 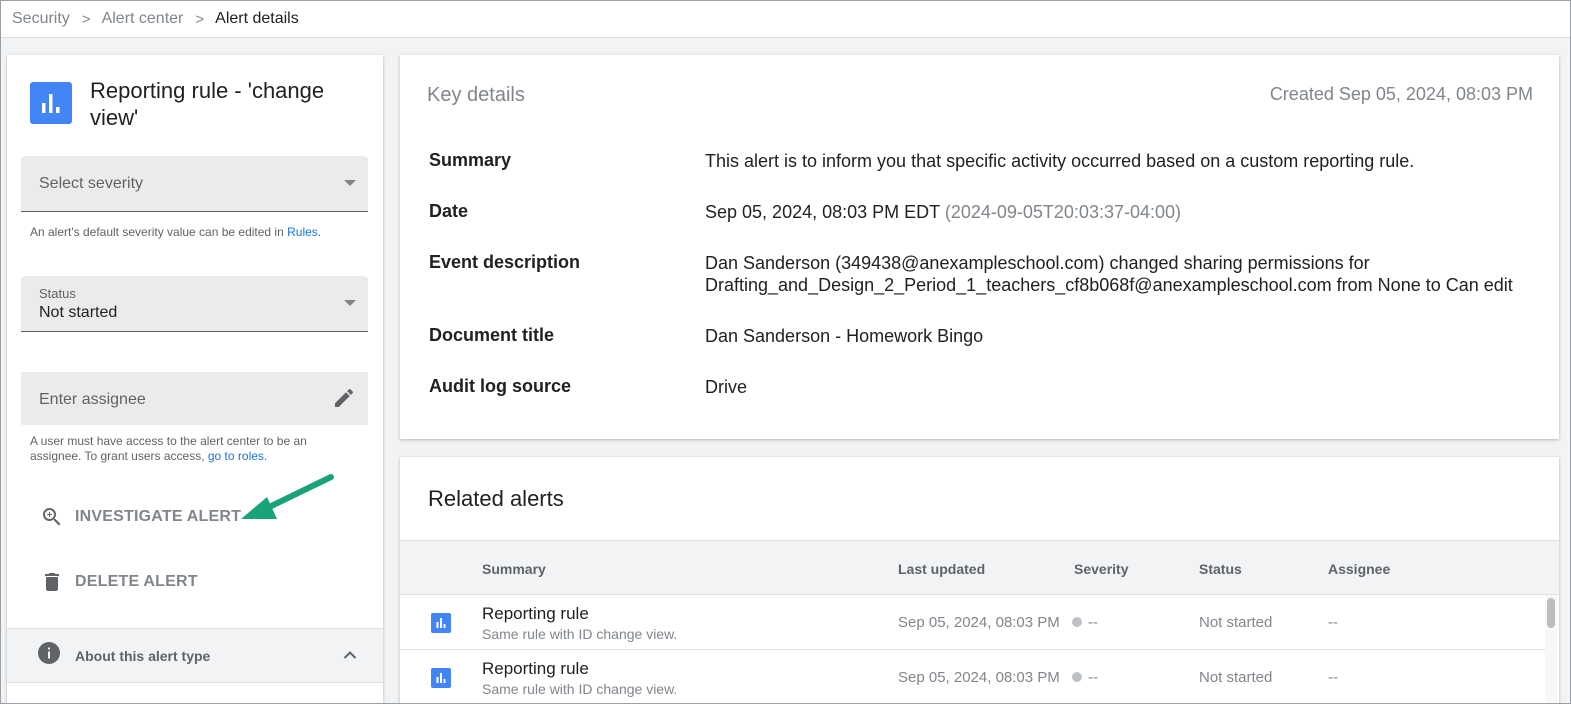 I want to click on table-scrollbar, so click(x=1551, y=649).